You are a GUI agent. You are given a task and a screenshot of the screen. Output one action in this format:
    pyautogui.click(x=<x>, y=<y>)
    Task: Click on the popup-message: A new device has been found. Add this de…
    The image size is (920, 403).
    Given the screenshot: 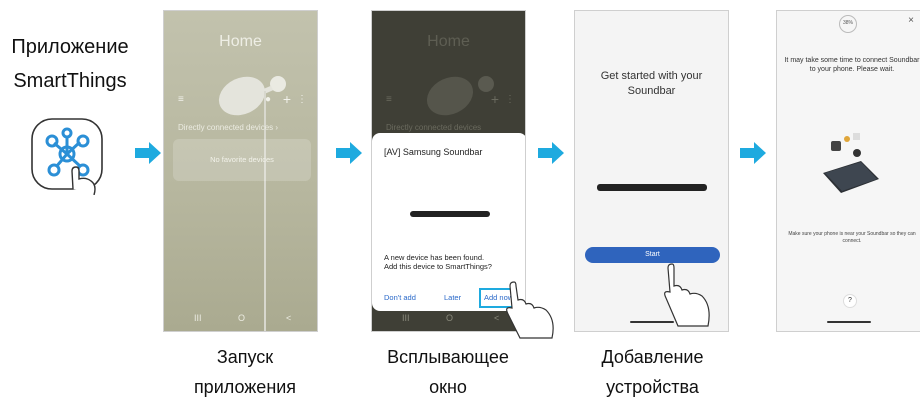 What is the action you would take?
    pyautogui.click(x=451, y=262)
    